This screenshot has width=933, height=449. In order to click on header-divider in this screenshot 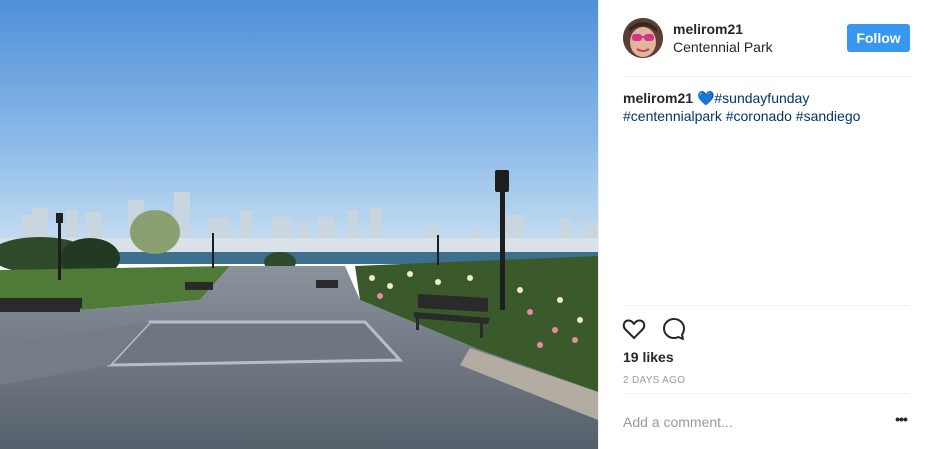, I will do `click(766, 76)`.